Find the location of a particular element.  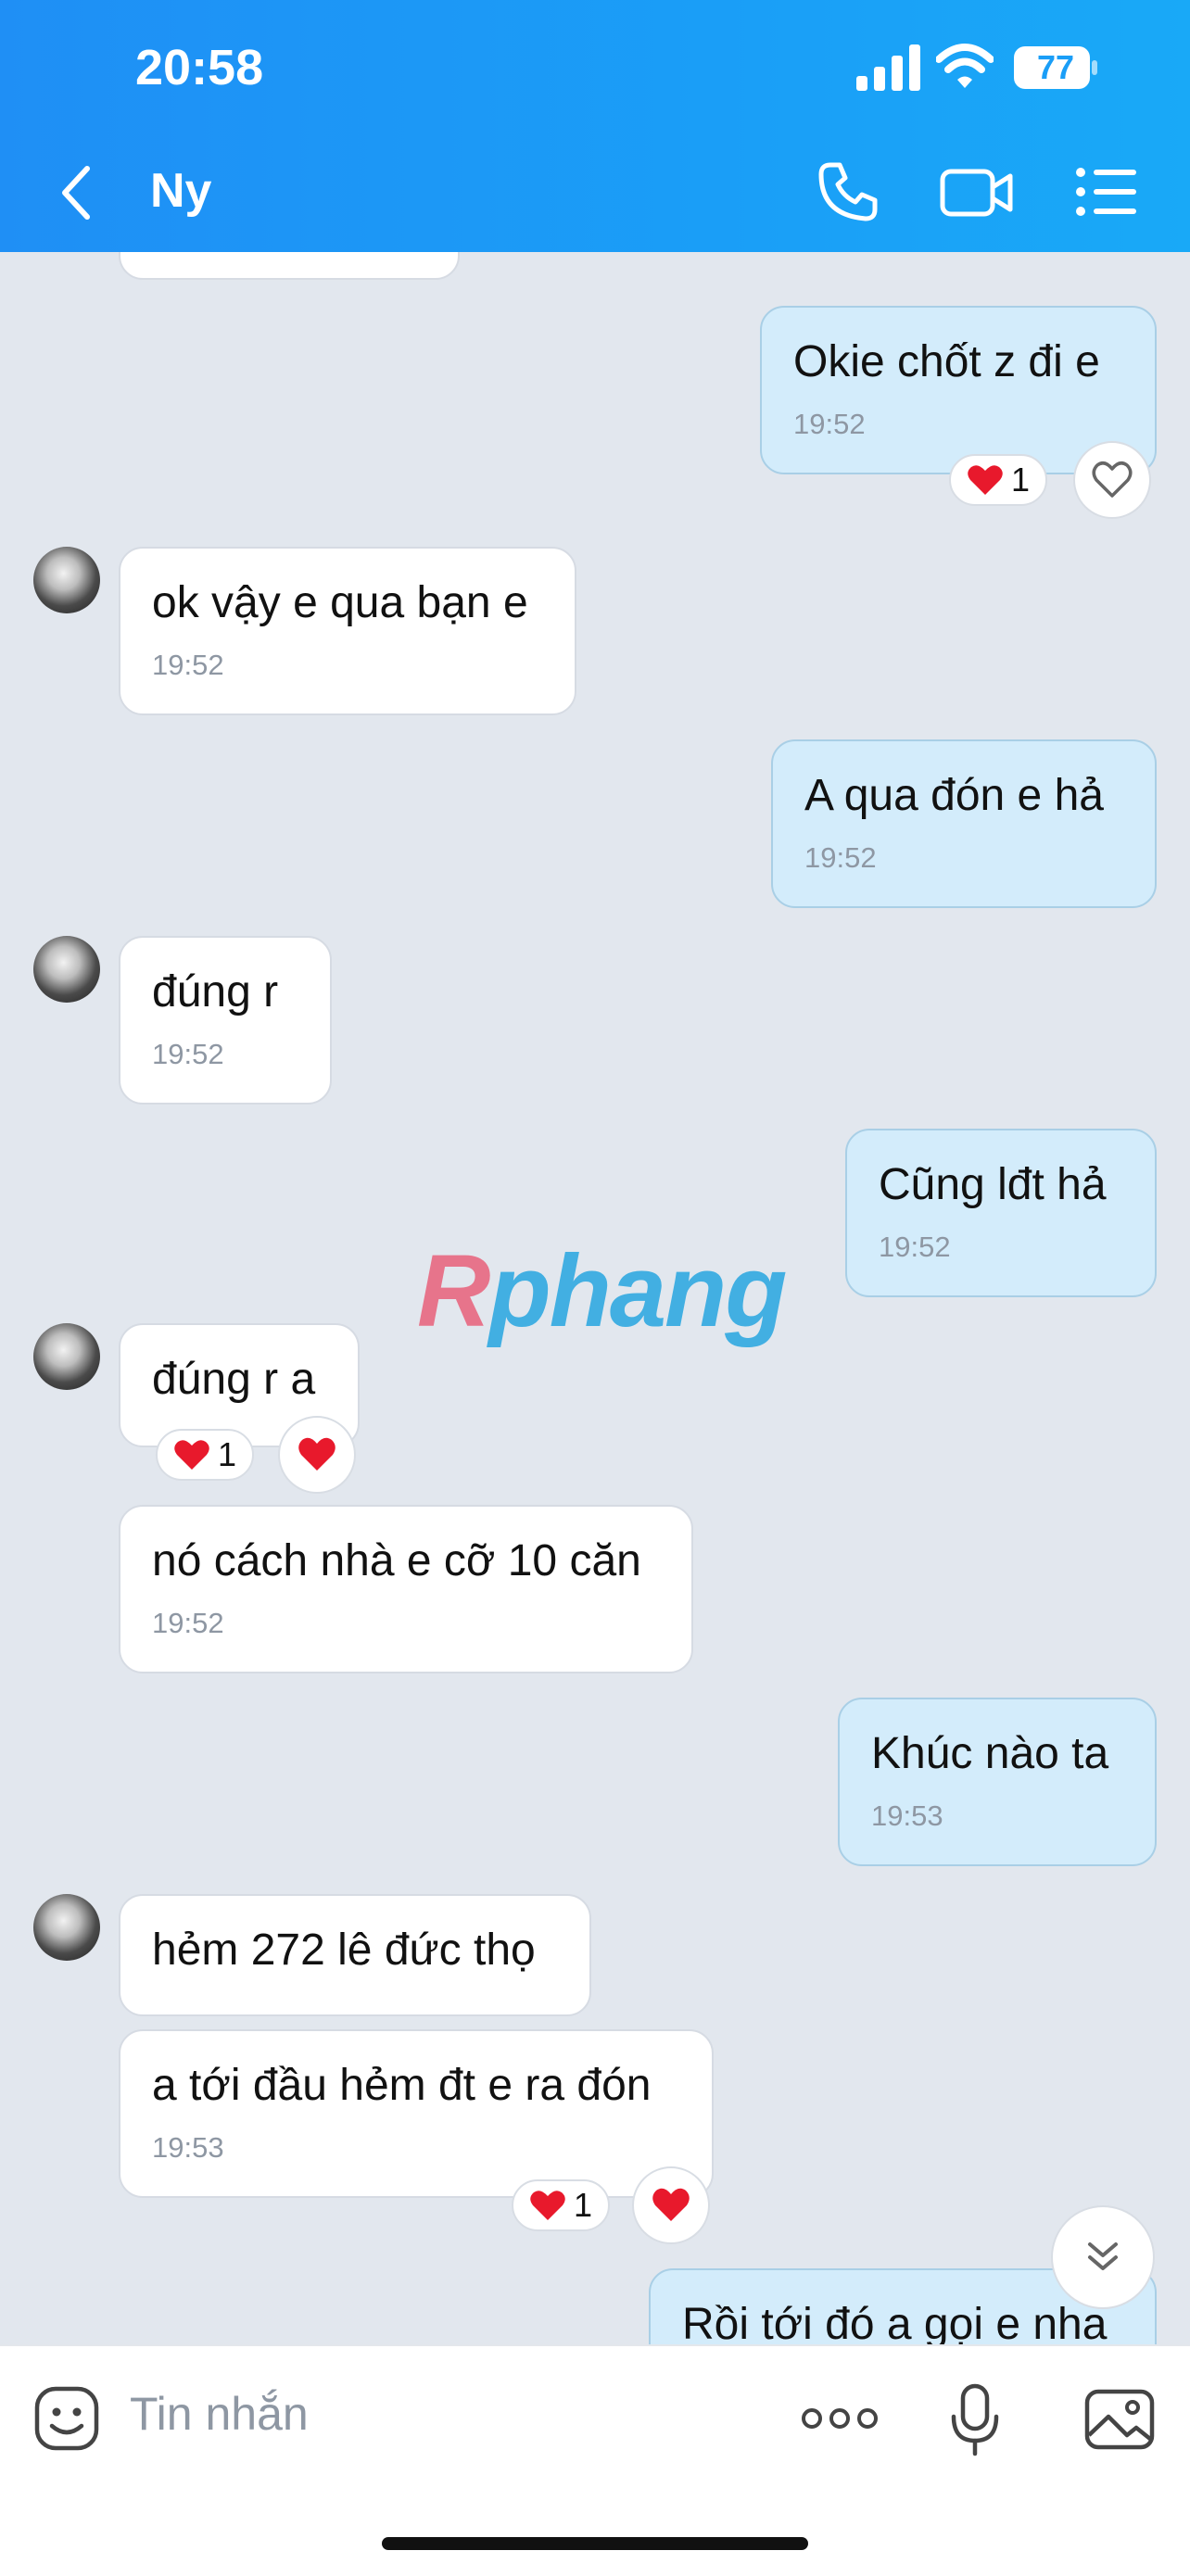

watermark-text: phang is located at coordinates (637, 1291).